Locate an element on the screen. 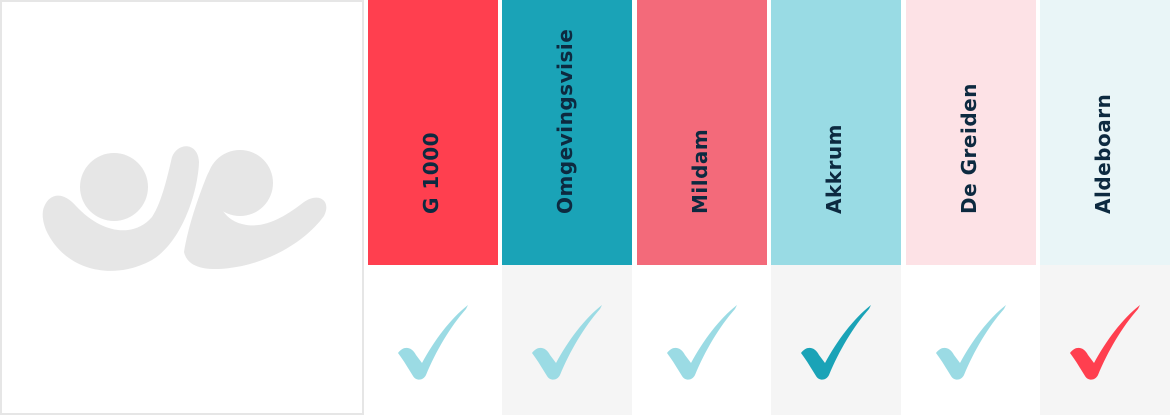  column-g1000: G 1000 is located at coordinates (433, 207).